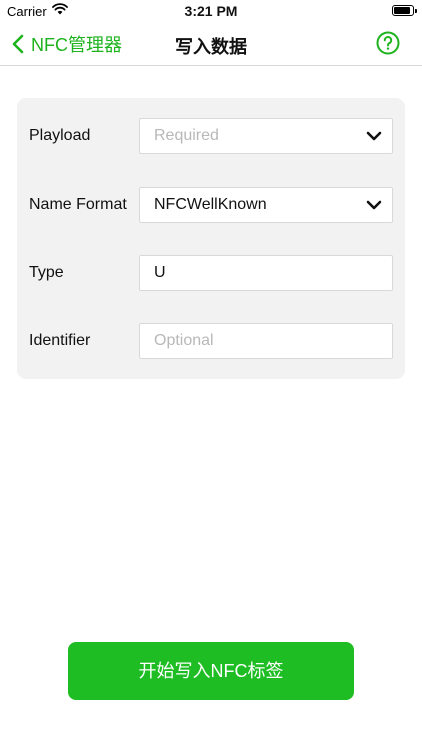 This screenshot has height=750, width=422. I want to click on name-format-select: NFCWellKnown, so click(266, 205).